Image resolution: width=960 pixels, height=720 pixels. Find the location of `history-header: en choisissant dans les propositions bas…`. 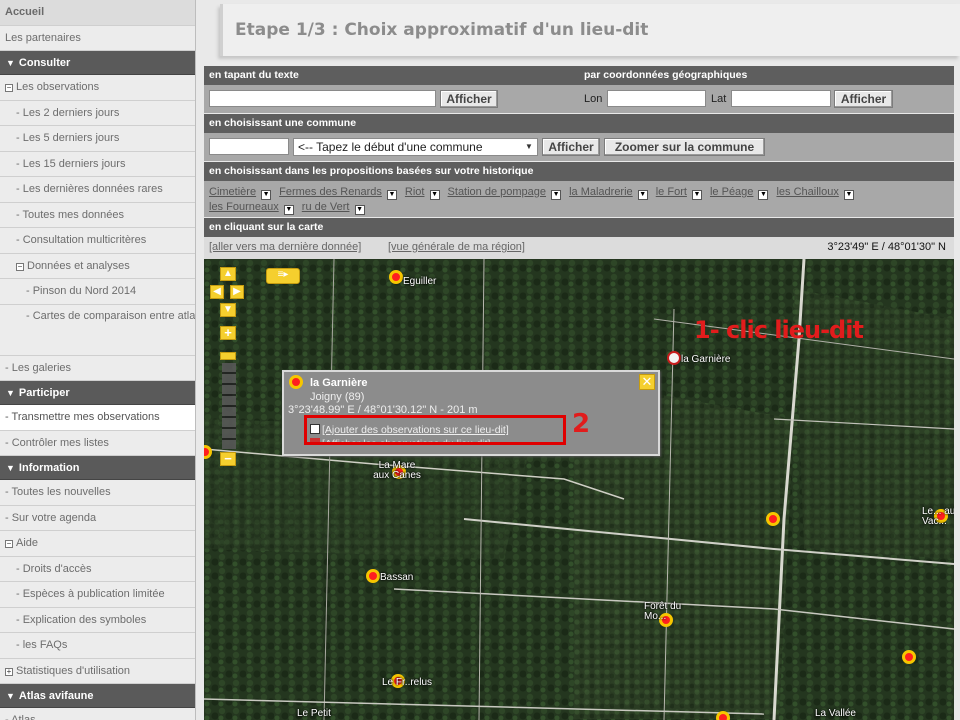

history-header: en choisissant dans les propositions bas… is located at coordinates (371, 171).